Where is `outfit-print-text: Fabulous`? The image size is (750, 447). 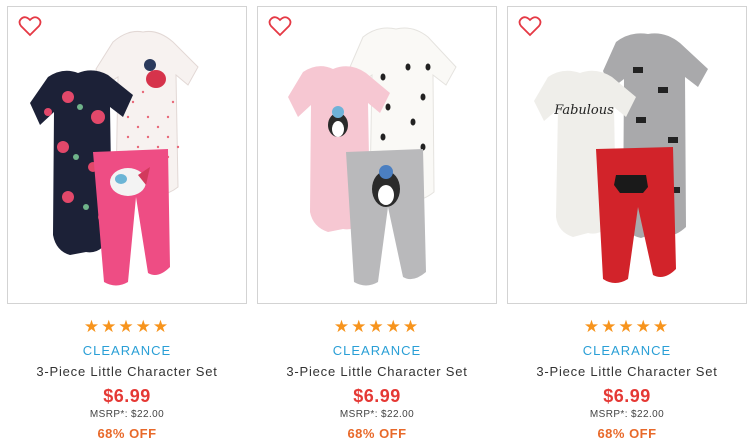 outfit-print-text: Fabulous is located at coordinates (583, 110).